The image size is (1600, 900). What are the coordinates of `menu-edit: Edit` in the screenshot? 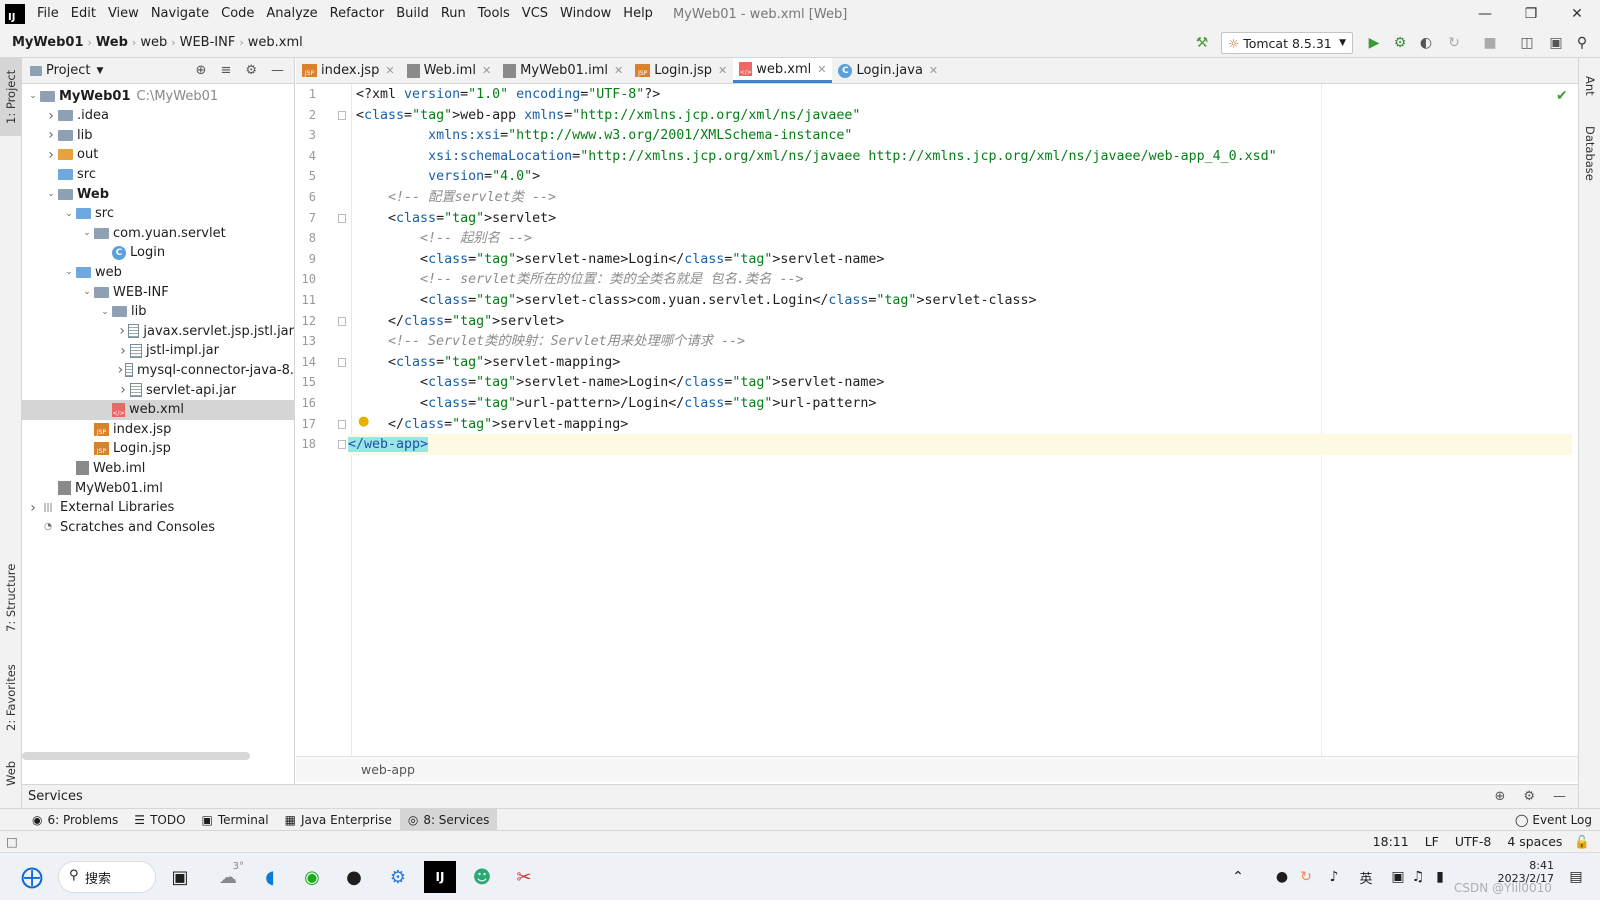 It's located at (83, 14).